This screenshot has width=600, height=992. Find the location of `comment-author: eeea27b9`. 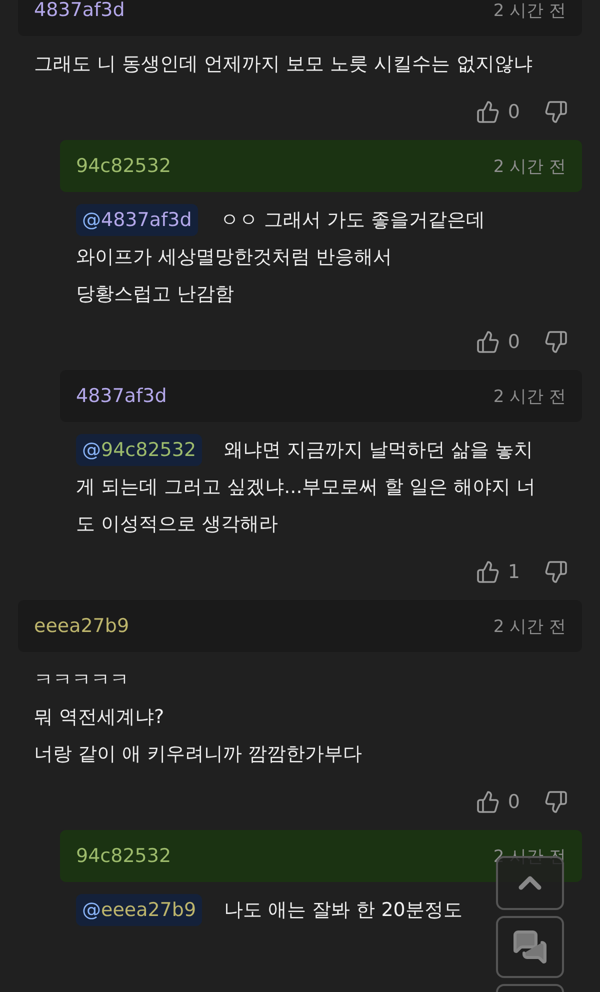

comment-author: eeea27b9 is located at coordinates (82, 626).